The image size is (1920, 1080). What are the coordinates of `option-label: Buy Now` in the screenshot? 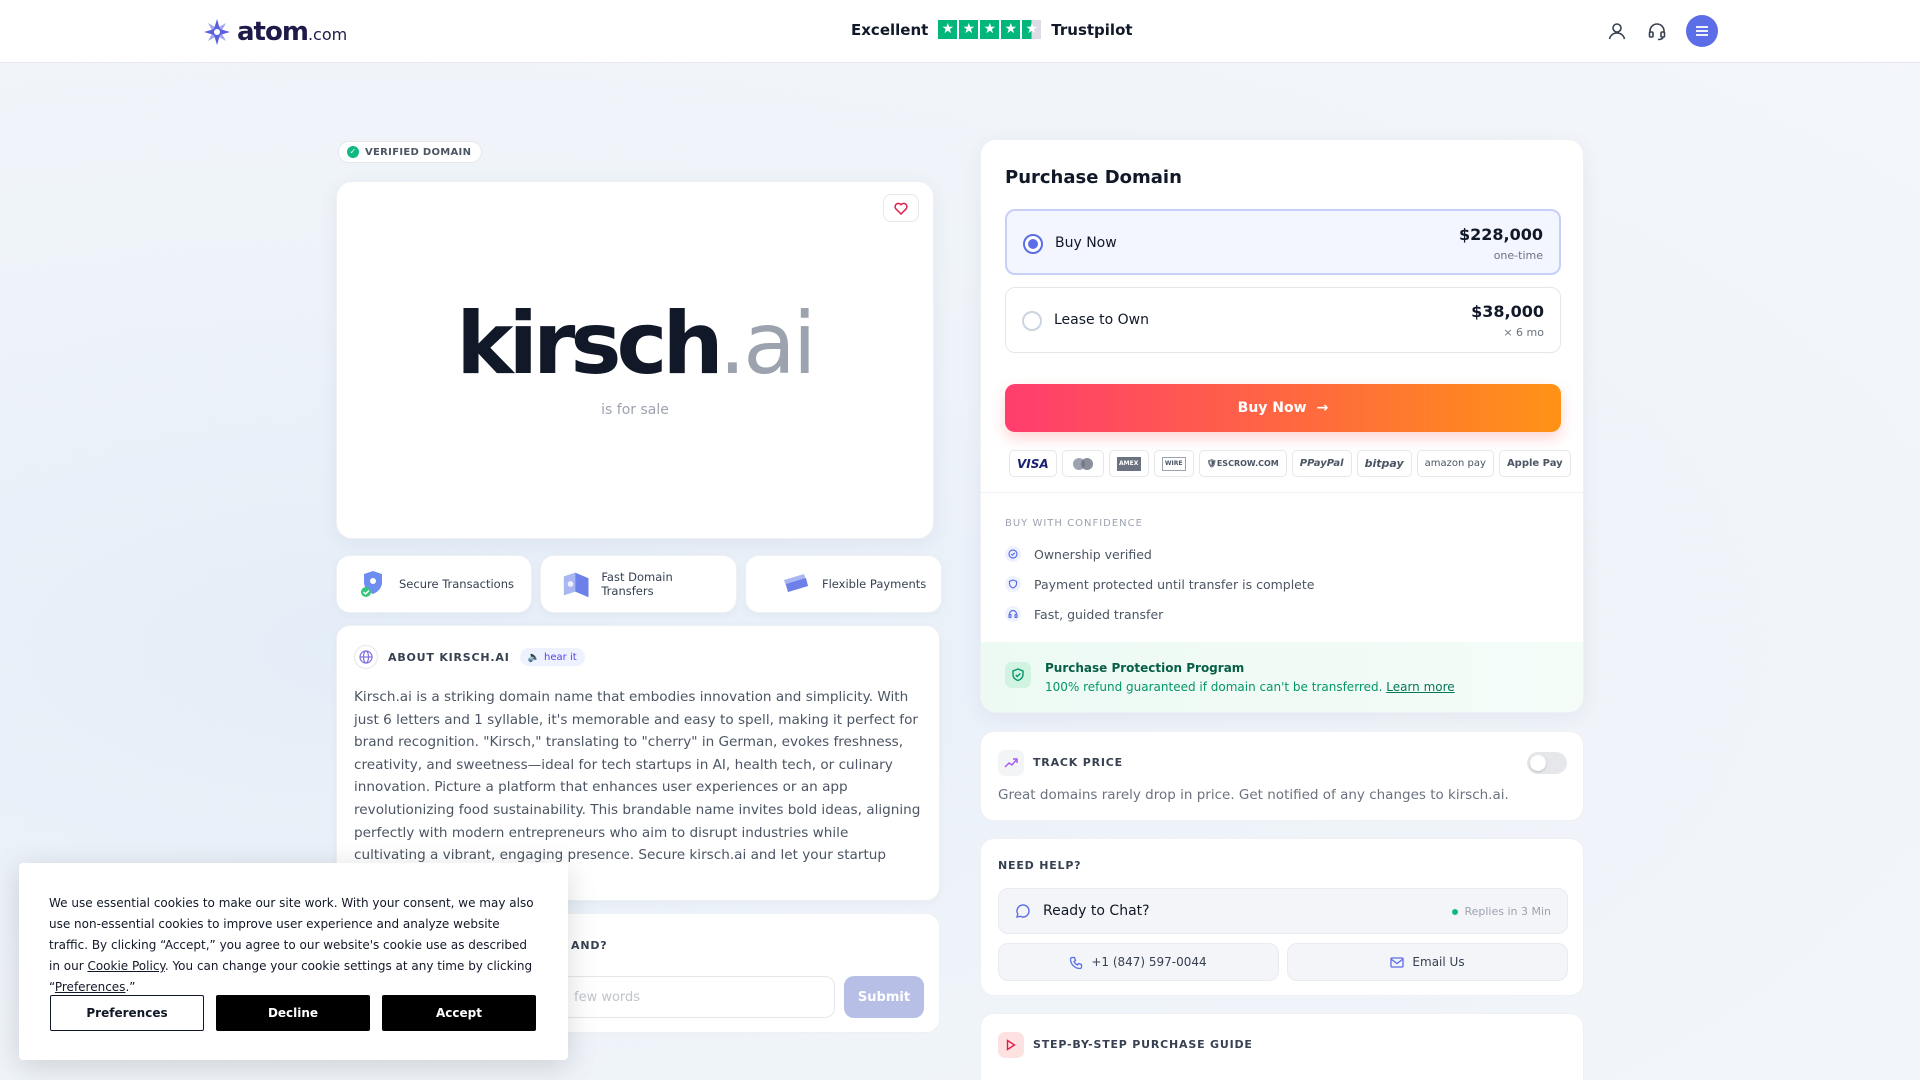 It's located at (1086, 243).